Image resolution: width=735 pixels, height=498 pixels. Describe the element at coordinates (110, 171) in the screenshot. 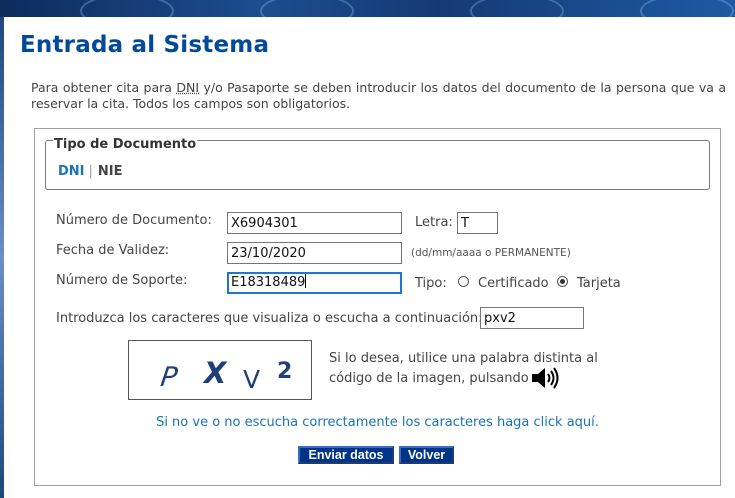

I see `tab-nie: NIE` at that location.